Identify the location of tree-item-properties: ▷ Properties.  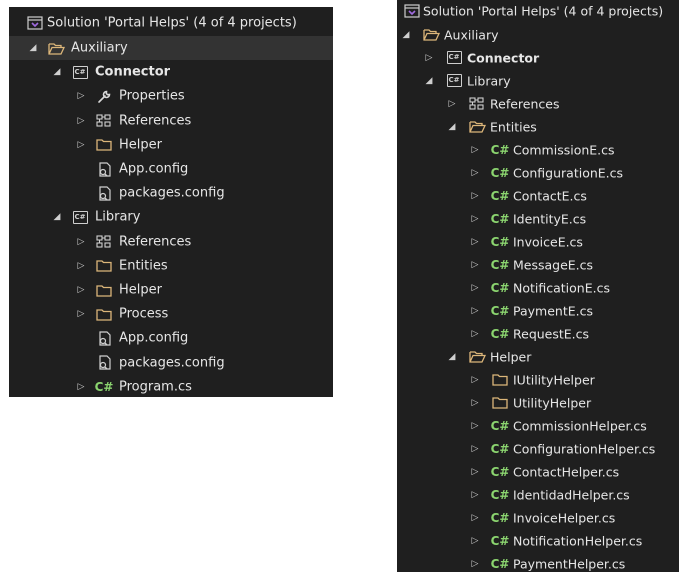
(171, 96).